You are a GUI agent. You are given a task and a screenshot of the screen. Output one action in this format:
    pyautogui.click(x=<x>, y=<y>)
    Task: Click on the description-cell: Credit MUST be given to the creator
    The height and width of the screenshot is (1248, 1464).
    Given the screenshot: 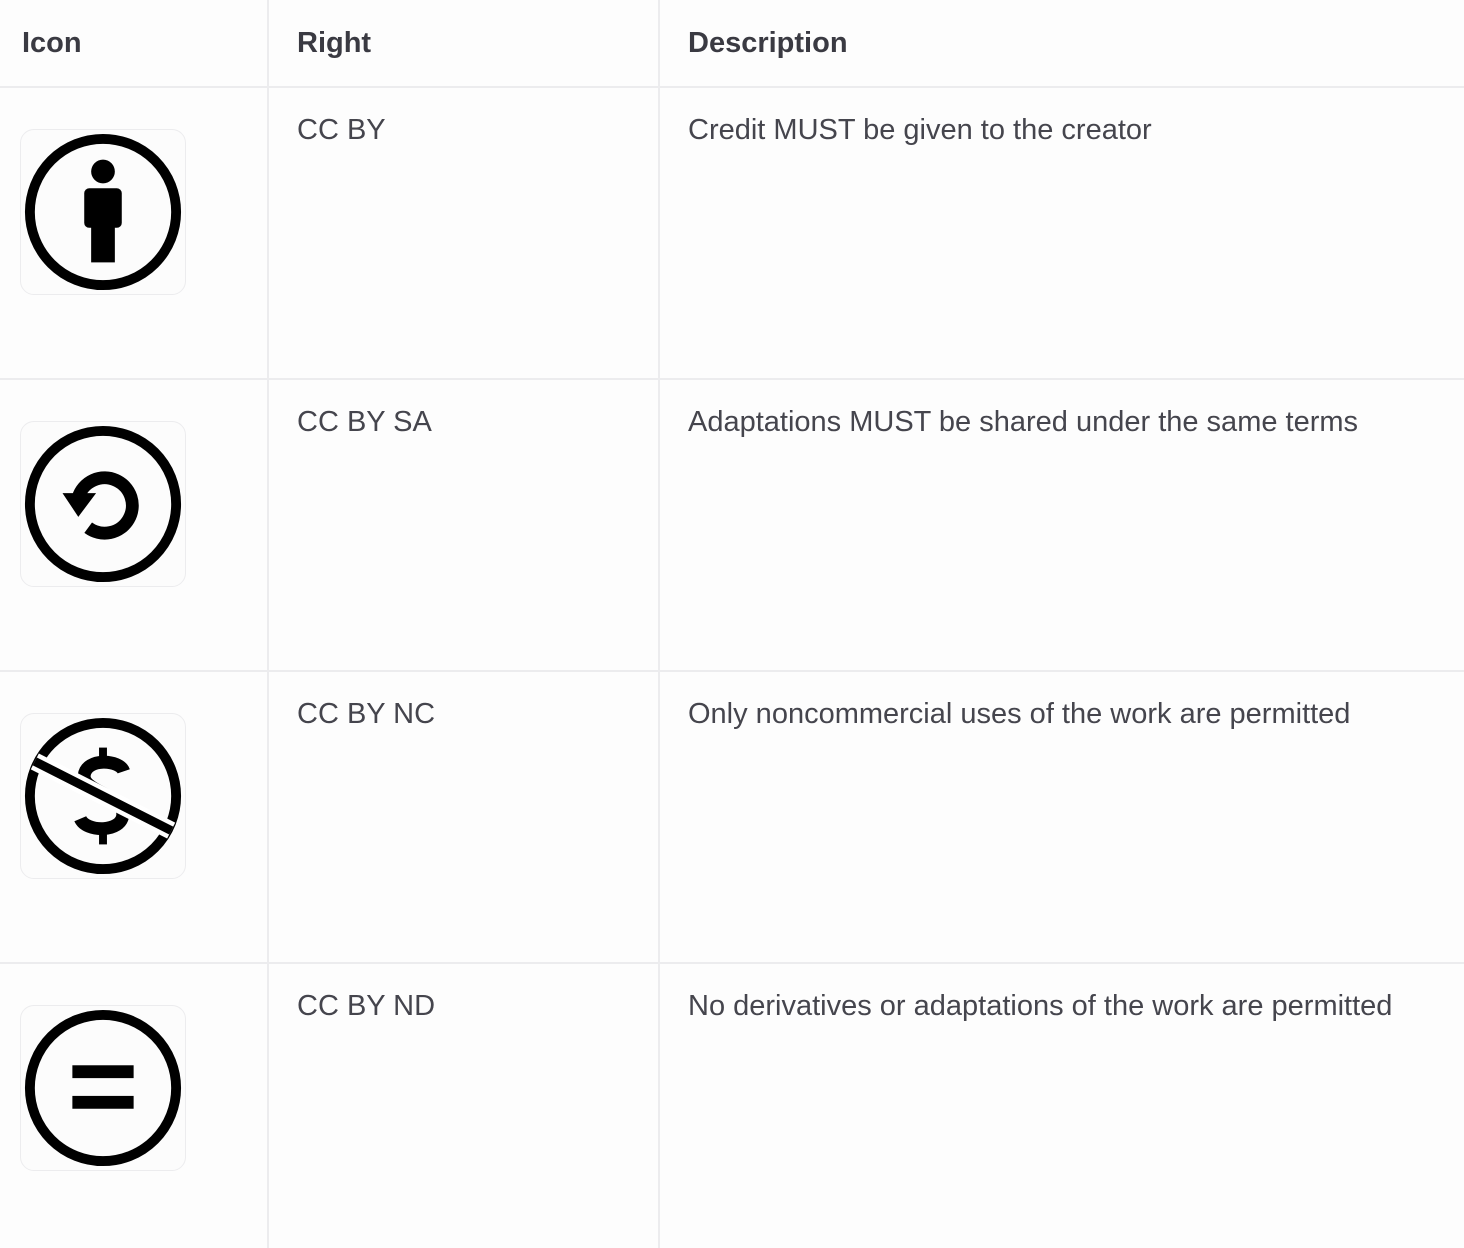 What is the action you would take?
    pyautogui.click(x=1061, y=233)
    